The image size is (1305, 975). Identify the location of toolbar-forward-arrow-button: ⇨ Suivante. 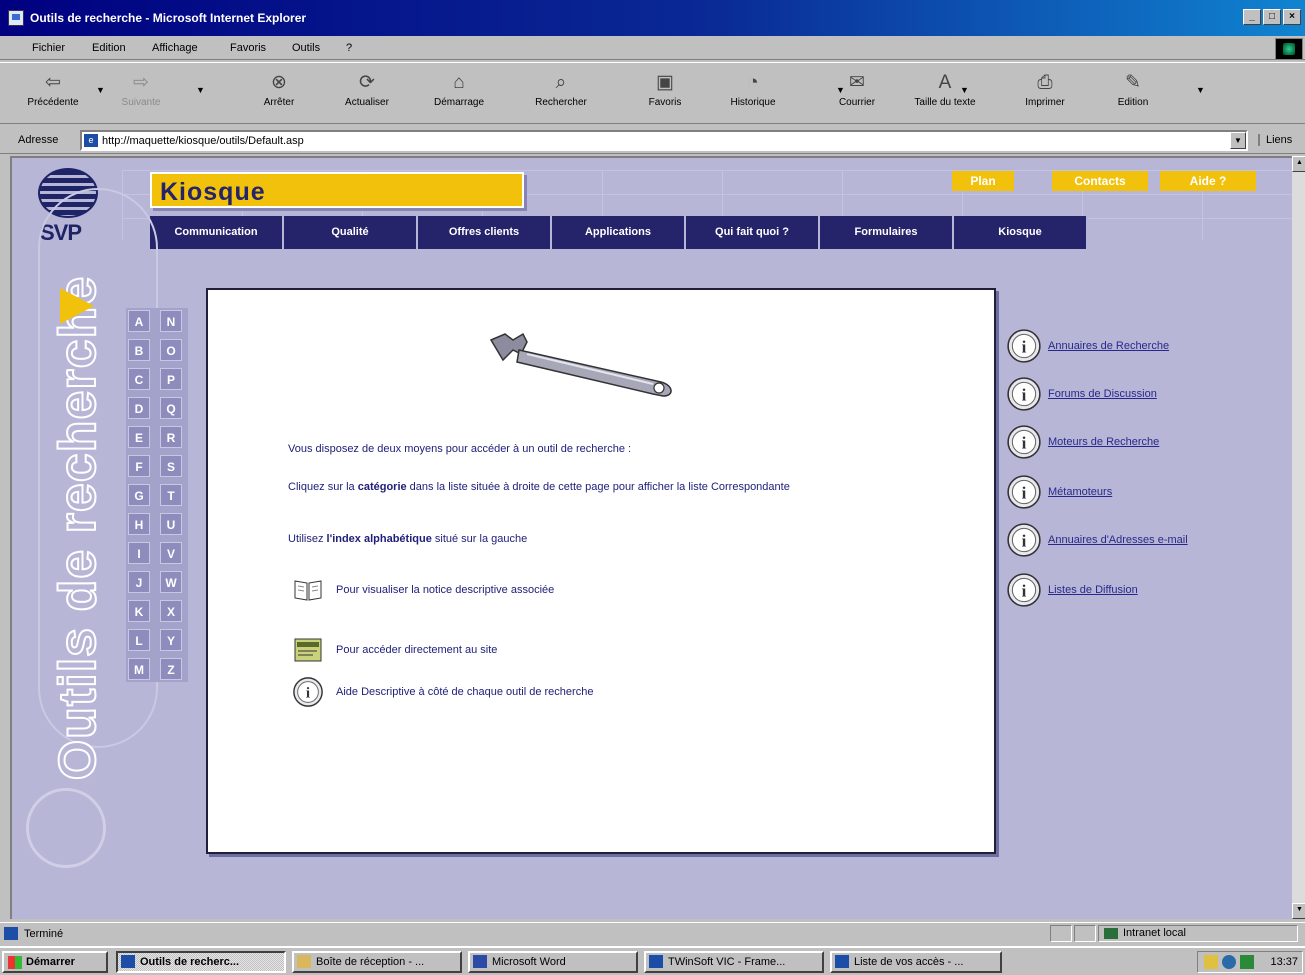
(141, 94).